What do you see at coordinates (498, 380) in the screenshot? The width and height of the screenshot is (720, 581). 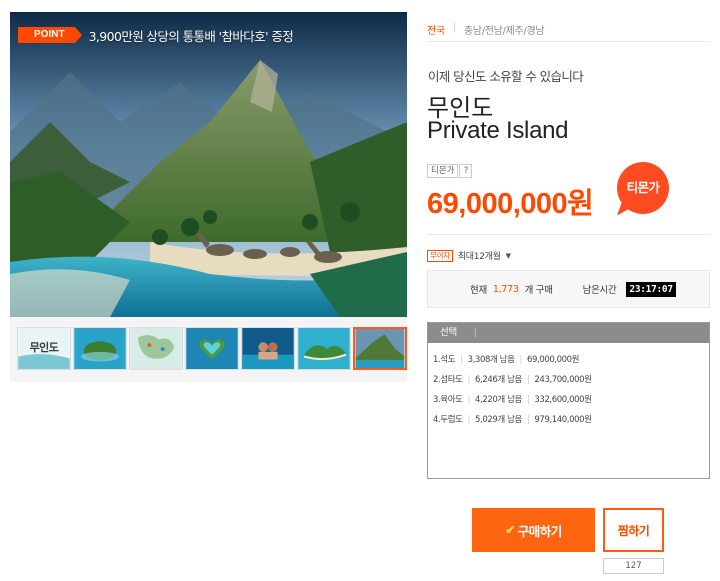 I see `option-stock: 6,246개 남음` at bounding box center [498, 380].